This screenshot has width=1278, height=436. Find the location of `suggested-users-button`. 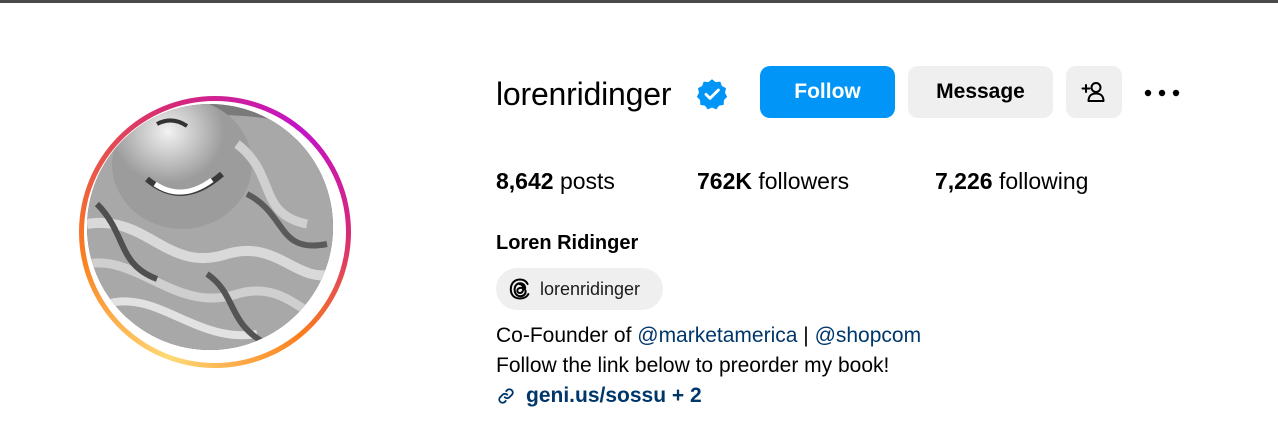

suggested-users-button is located at coordinates (1094, 92).